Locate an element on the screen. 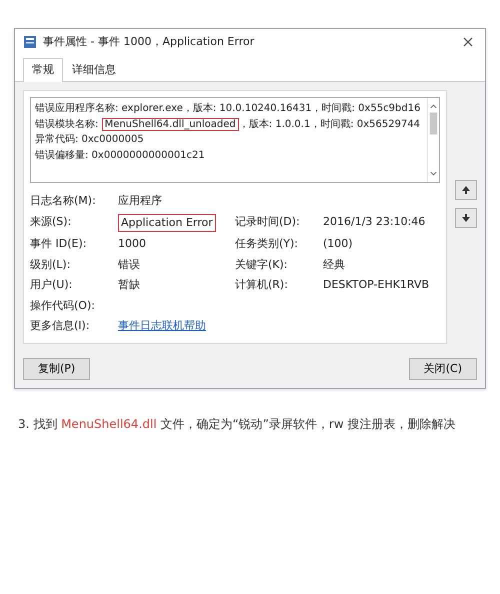  field-value: 应用程序 is located at coordinates (140, 201).